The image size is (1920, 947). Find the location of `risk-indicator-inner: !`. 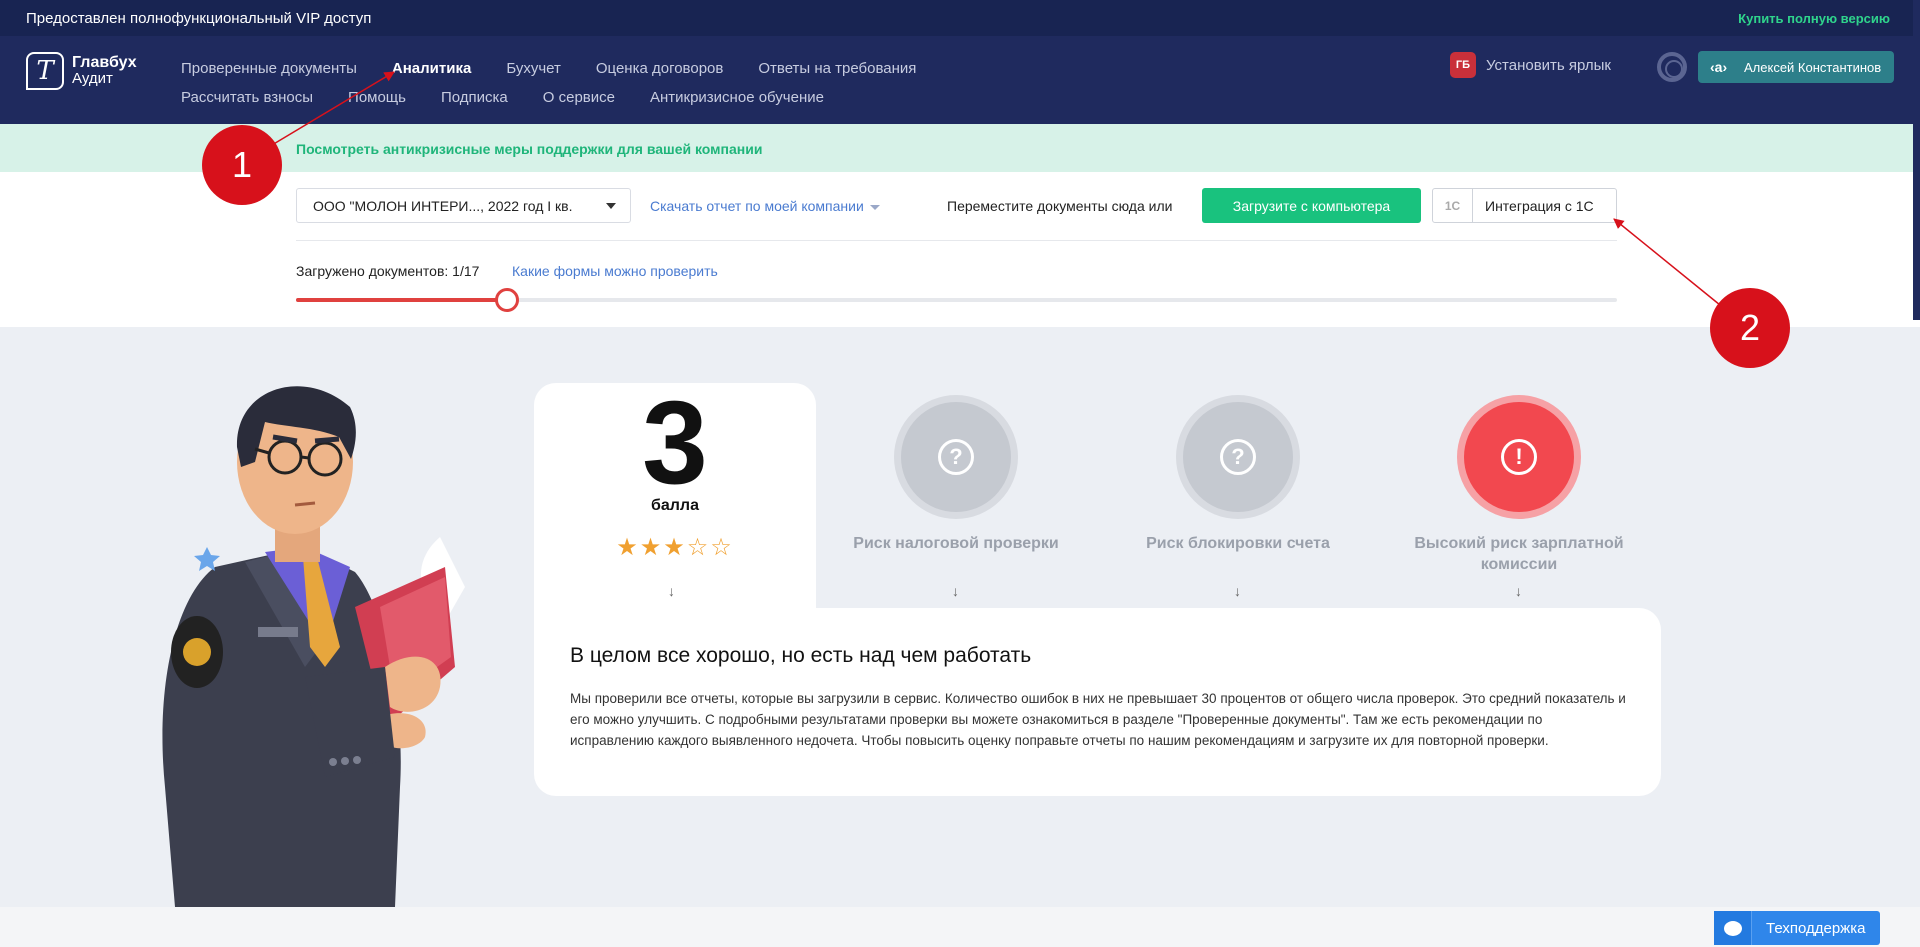

risk-indicator-inner: ! is located at coordinates (1519, 457).